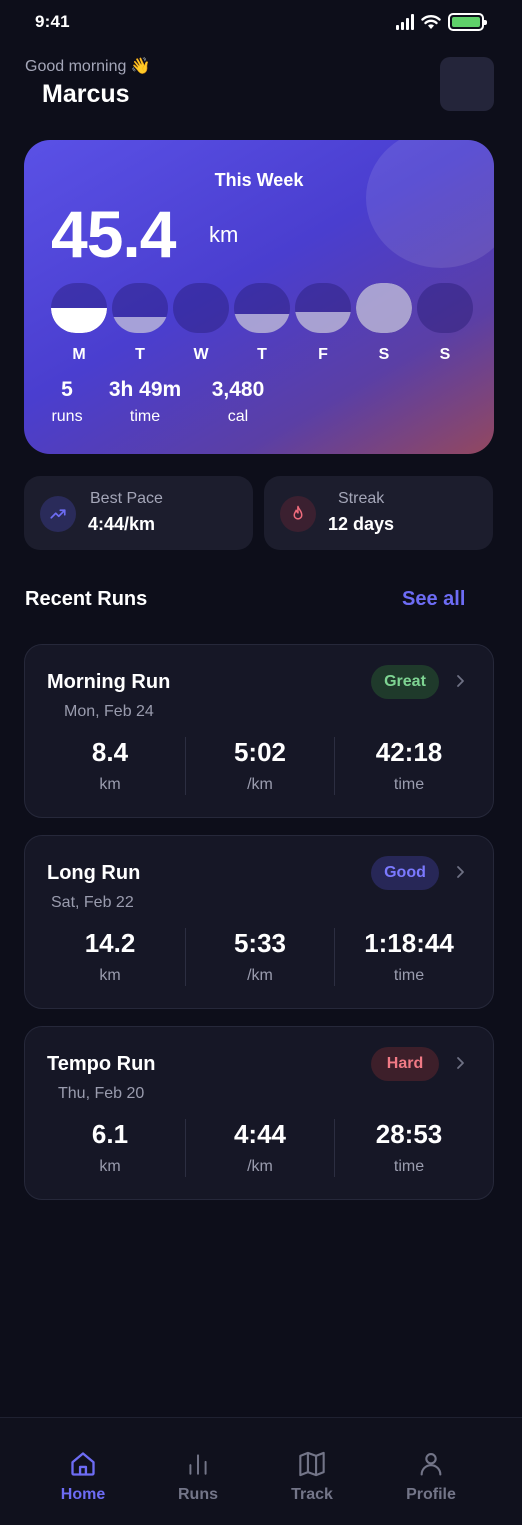  What do you see at coordinates (312, 1494) in the screenshot?
I see `tab-label: Track` at bounding box center [312, 1494].